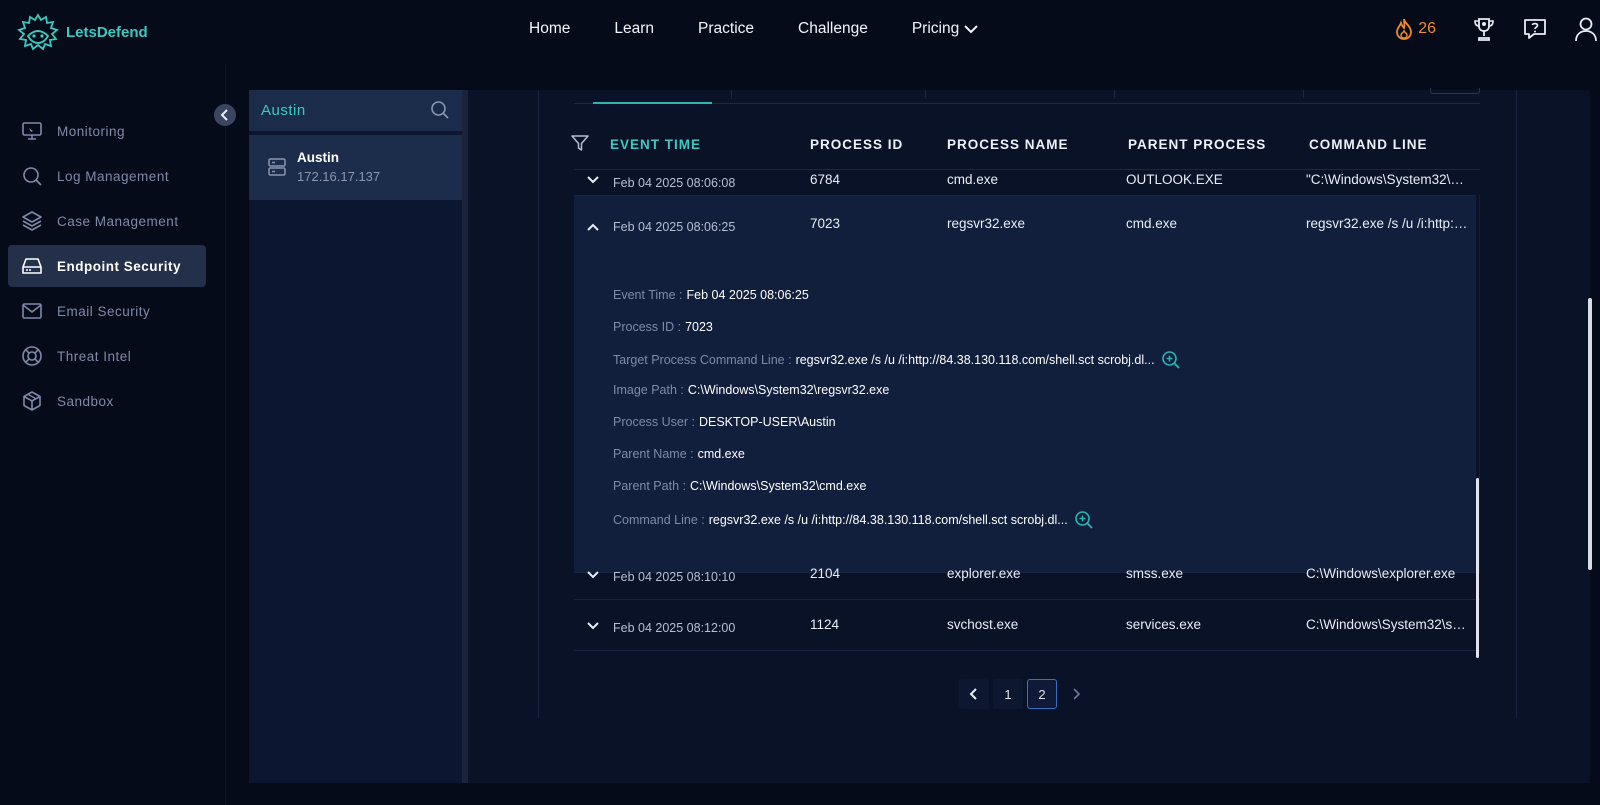  I want to click on sidebar-item-email-security: Email Security, so click(107, 311).